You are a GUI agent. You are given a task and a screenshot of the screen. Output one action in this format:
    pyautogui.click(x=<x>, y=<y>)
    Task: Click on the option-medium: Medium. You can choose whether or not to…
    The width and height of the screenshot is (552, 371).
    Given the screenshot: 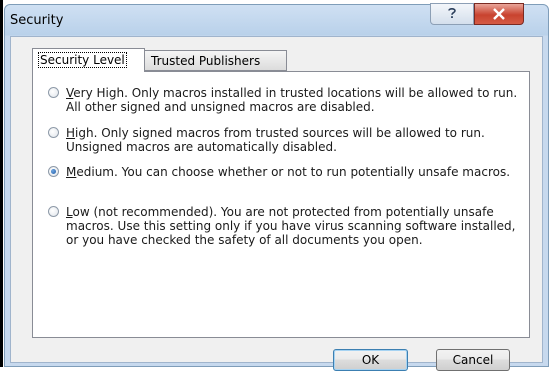 What is the action you would take?
    pyautogui.click(x=283, y=172)
    